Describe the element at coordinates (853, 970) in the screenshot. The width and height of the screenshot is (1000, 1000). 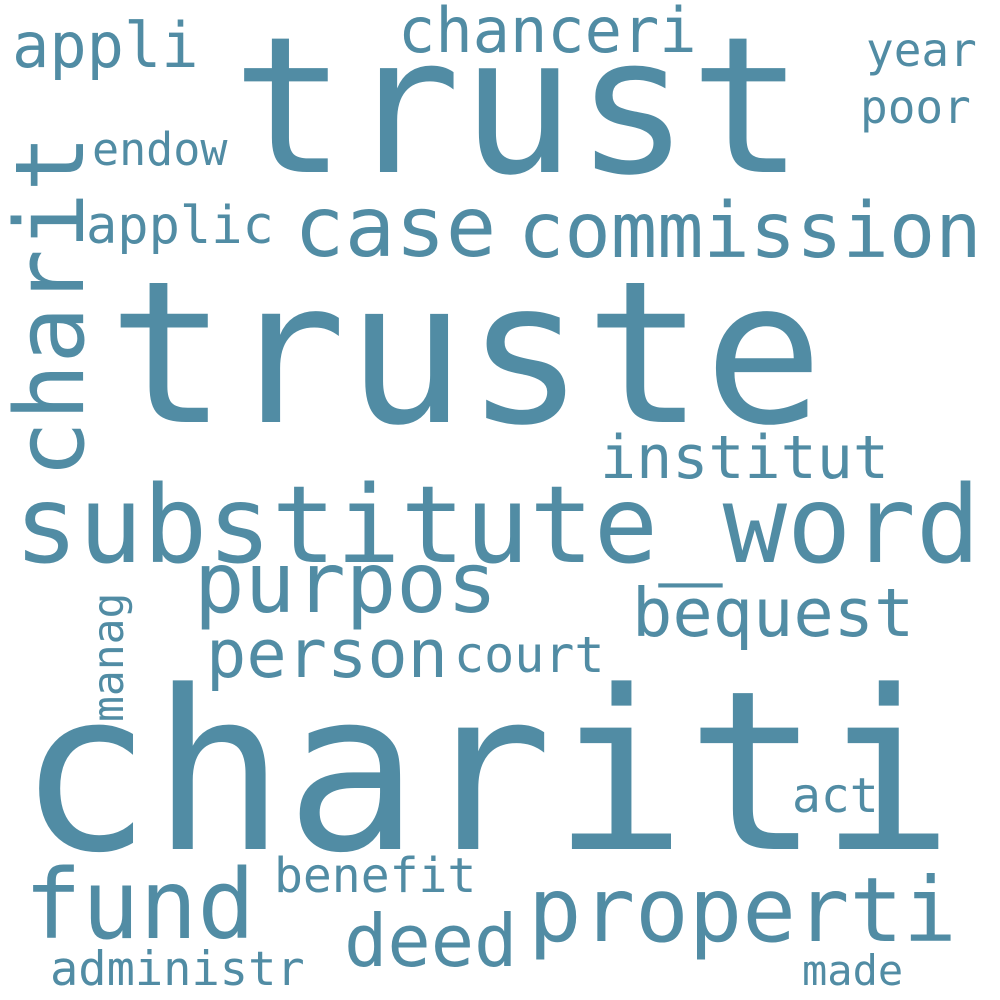
I see `word-made: made` at that location.